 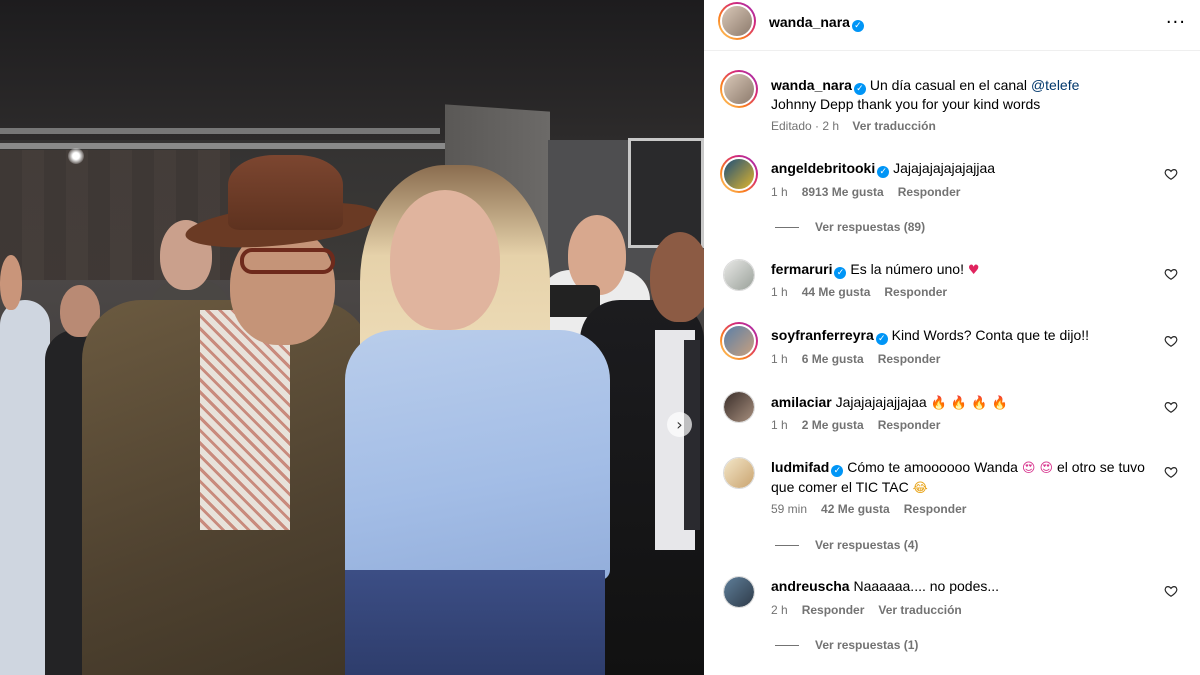 What do you see at coordinates (846, 645) in the screenshot?
I see `view-replies-button: Ver respuestas (1)` at bounding box center [846, 645].